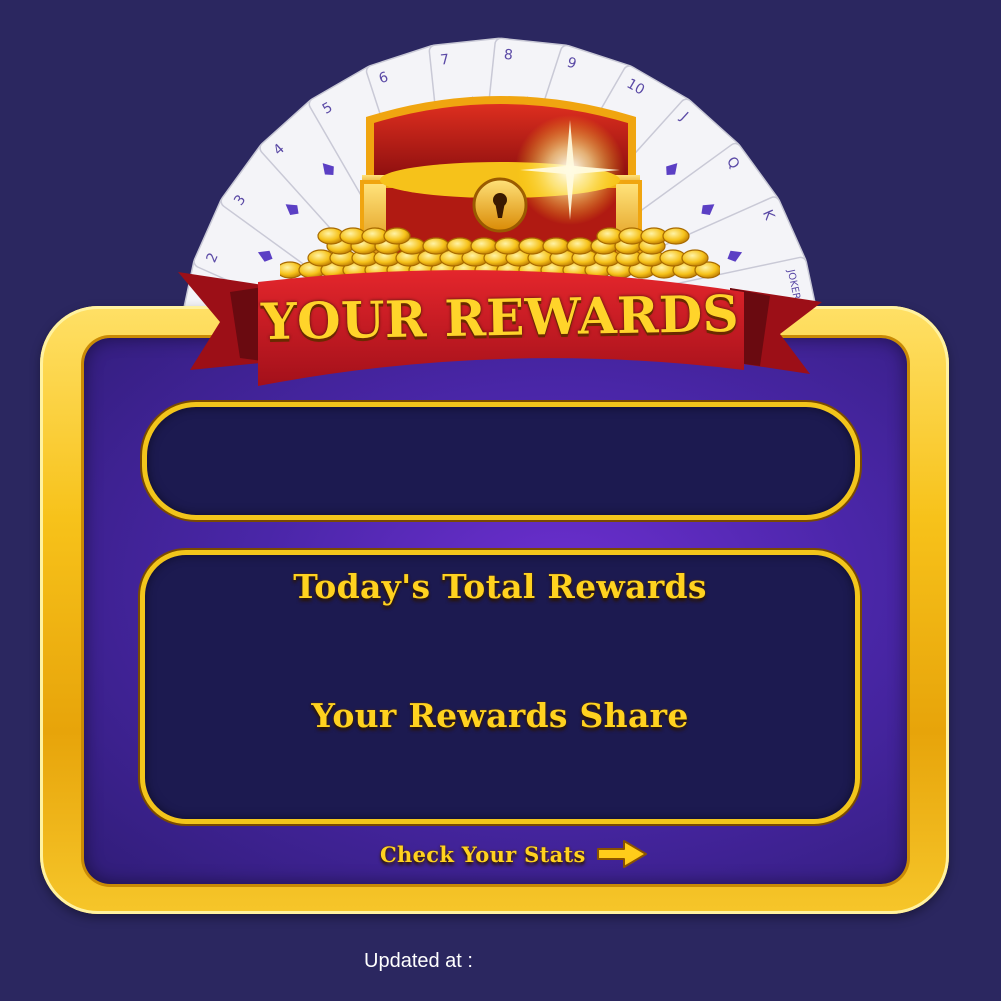 This screenshot has width=1001, height=1001. Describe the element at coordinates (445, 60) in the screenshot. I see `playing-card-rank: 7` at that location.